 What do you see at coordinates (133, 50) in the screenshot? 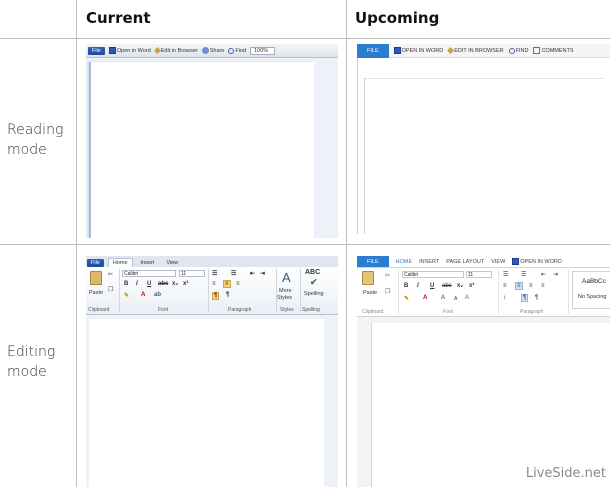
I see `open-in-word-label: Open in Word` at bounding box center [133, 50].